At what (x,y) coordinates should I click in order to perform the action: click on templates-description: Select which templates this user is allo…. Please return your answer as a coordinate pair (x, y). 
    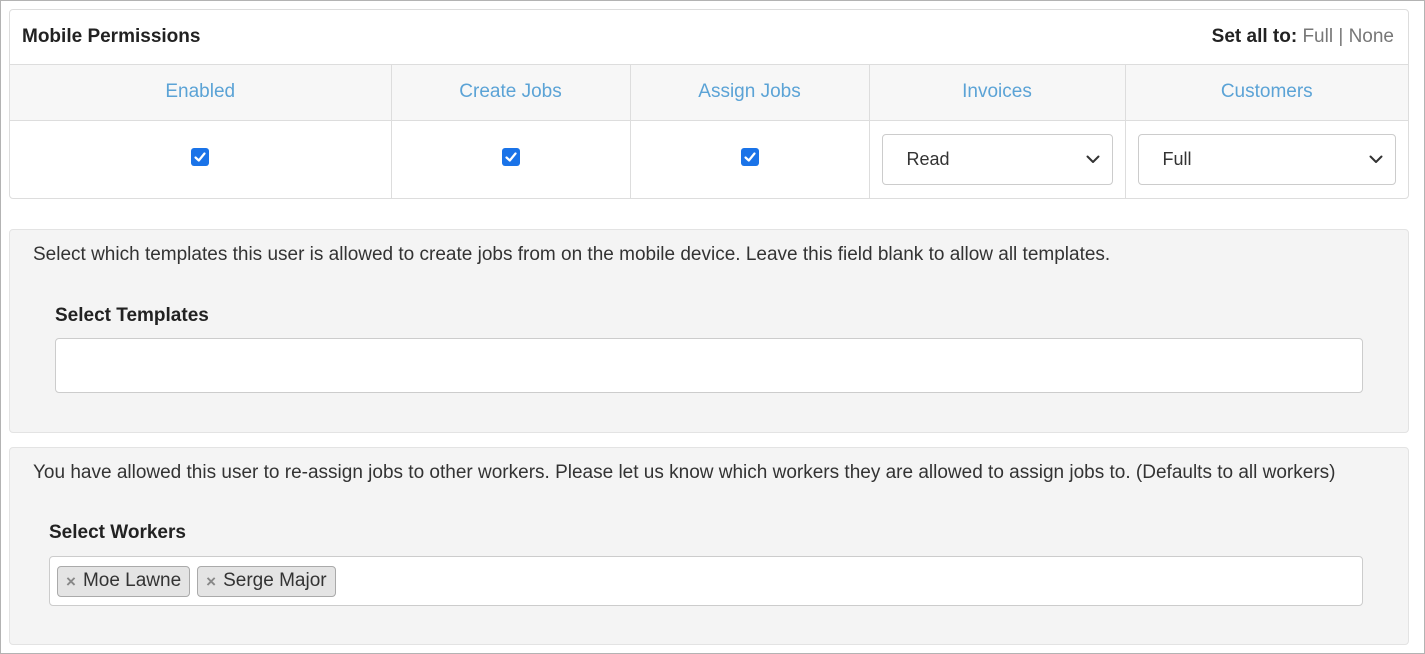
    Looking at the image, I should click on (572, 254).